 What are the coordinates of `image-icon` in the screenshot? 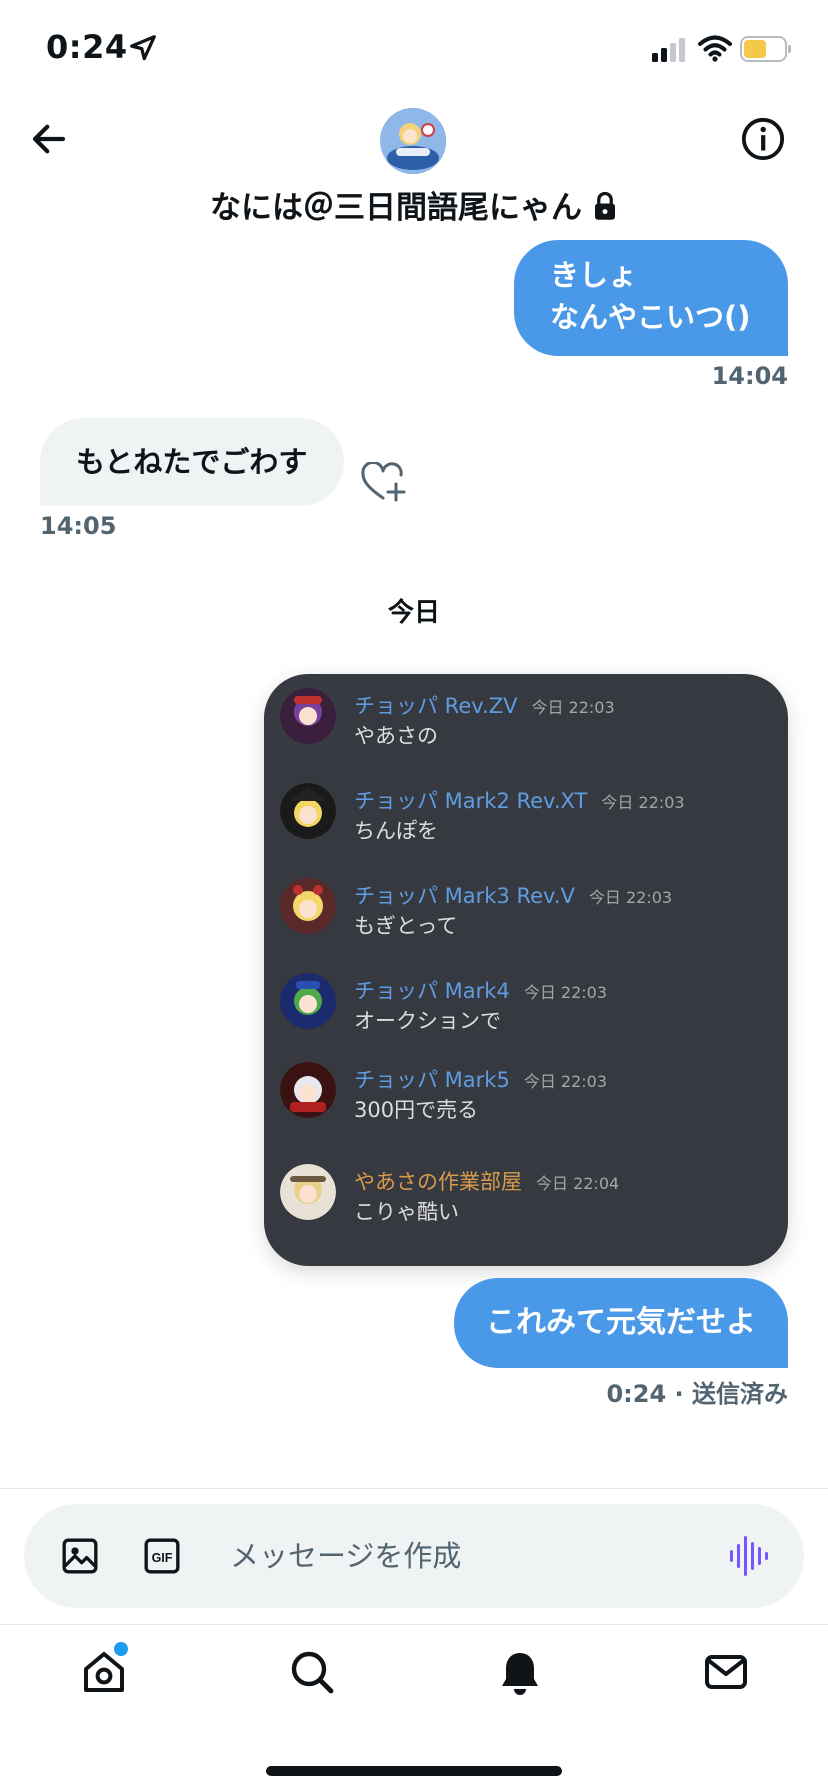 It's located at (80, 1556).